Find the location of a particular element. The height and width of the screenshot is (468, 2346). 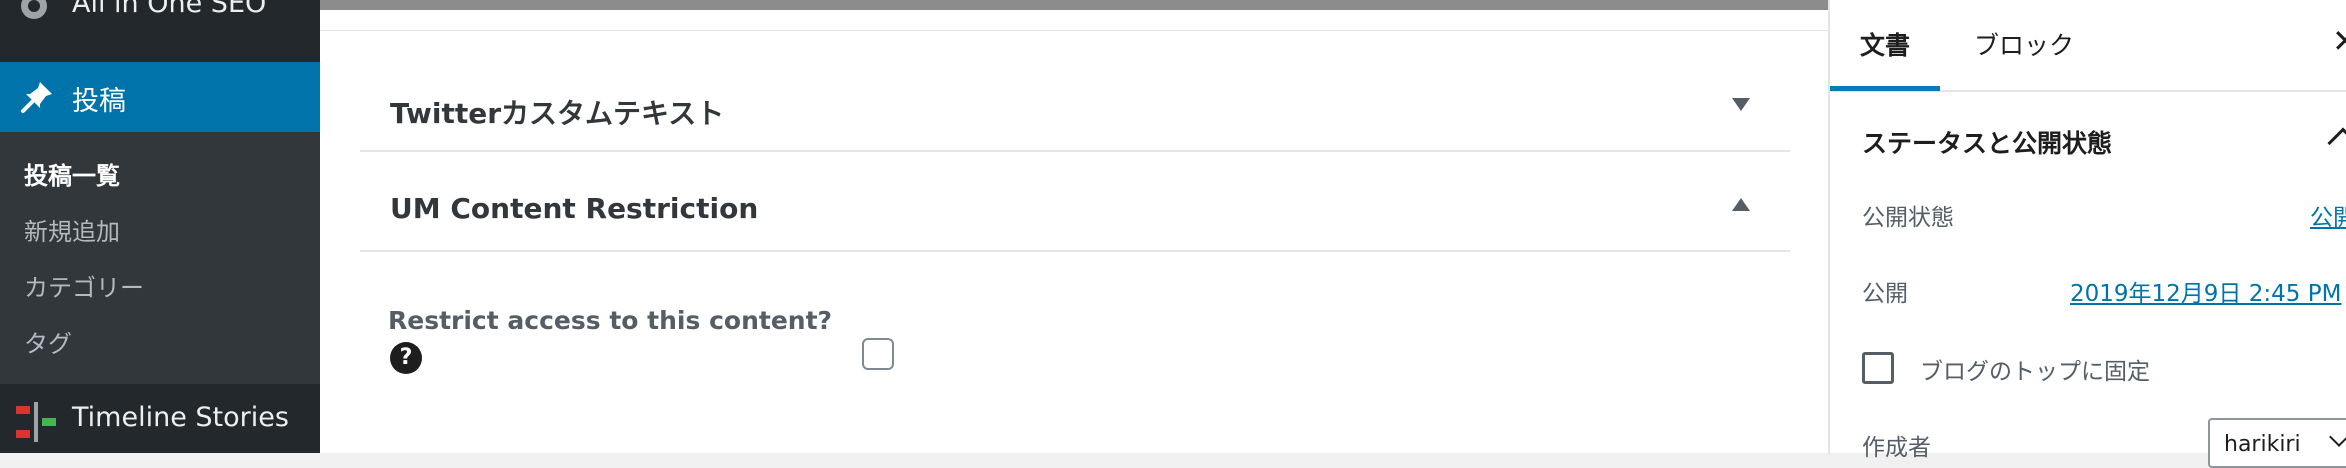

menu-item-all-in-one-seo: All in One SEO is located at coordinates (160, 31).